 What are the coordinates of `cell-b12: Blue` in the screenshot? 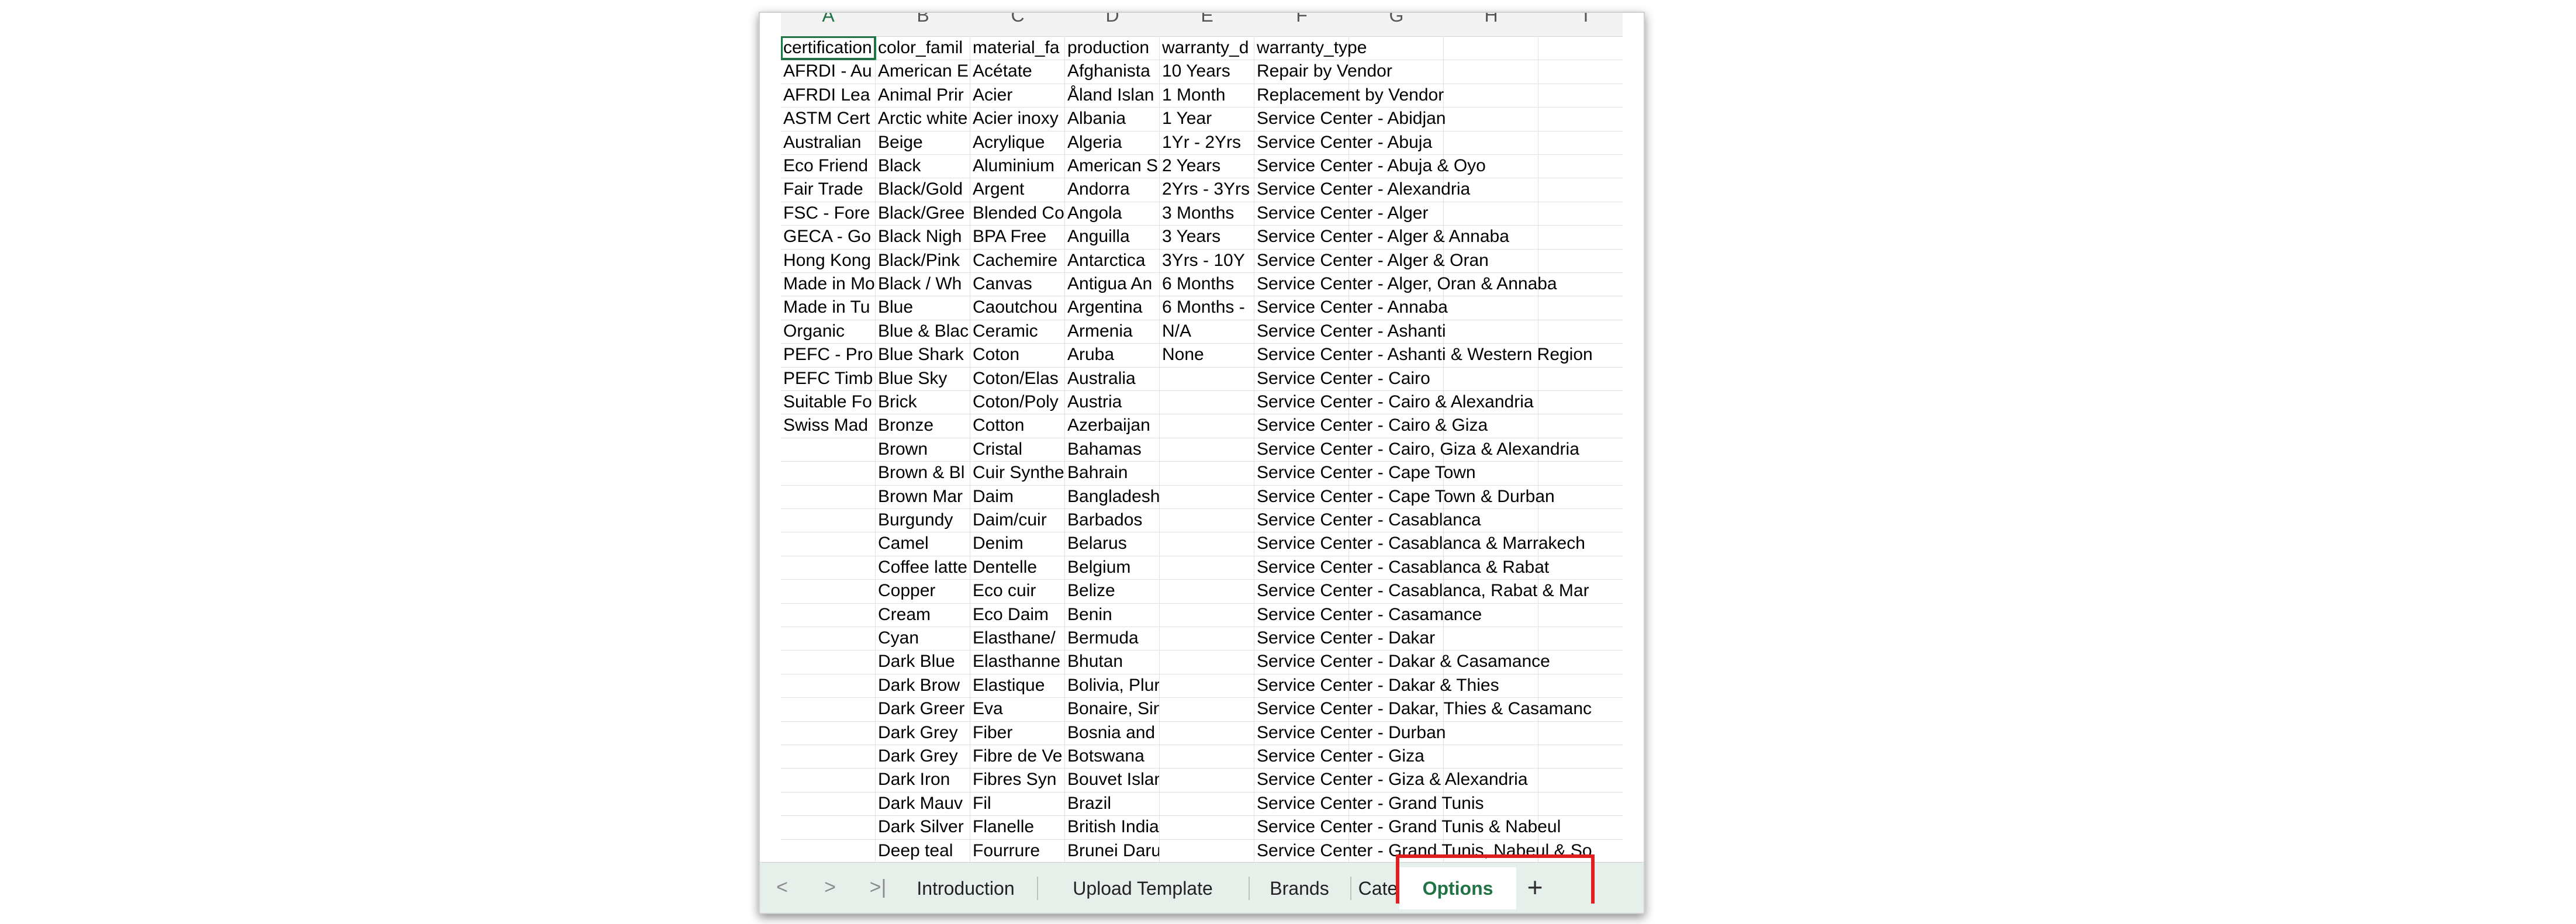 It's located at (923, 308).